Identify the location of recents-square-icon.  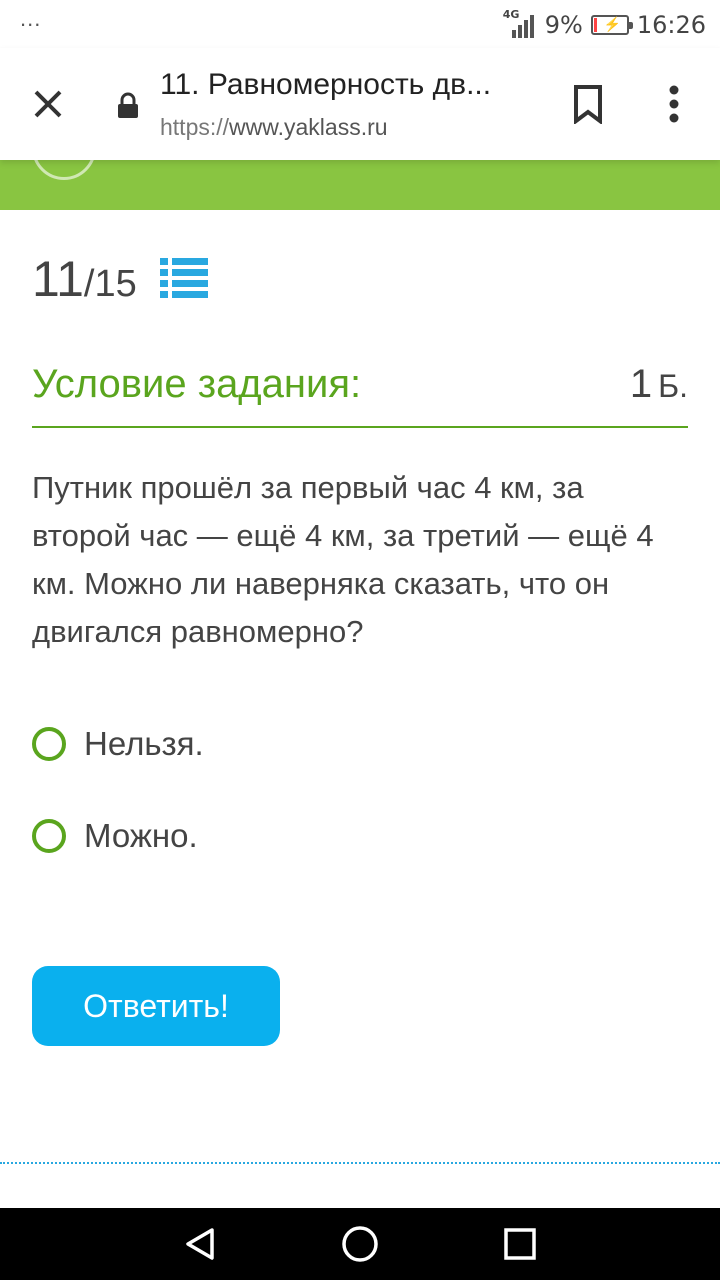
(520, 1244).